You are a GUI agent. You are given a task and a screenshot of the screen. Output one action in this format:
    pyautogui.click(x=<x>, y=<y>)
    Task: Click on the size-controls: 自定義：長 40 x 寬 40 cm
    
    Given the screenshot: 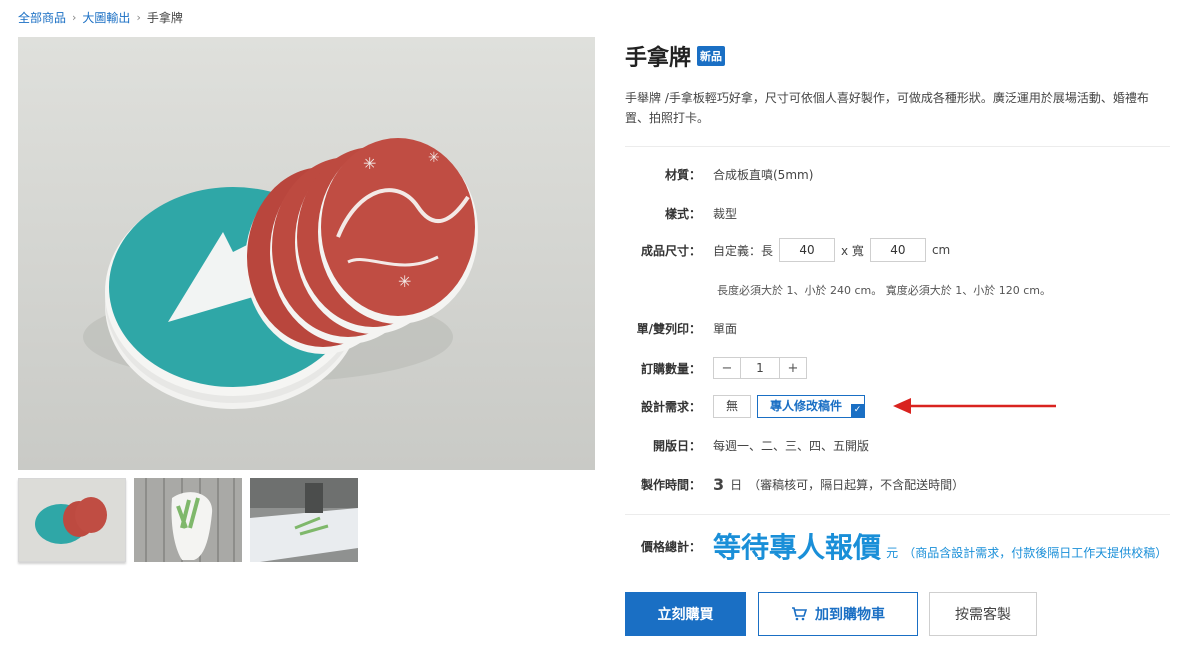 What is the action you would take?
    pyautogui.click(x=831, y=250)
    